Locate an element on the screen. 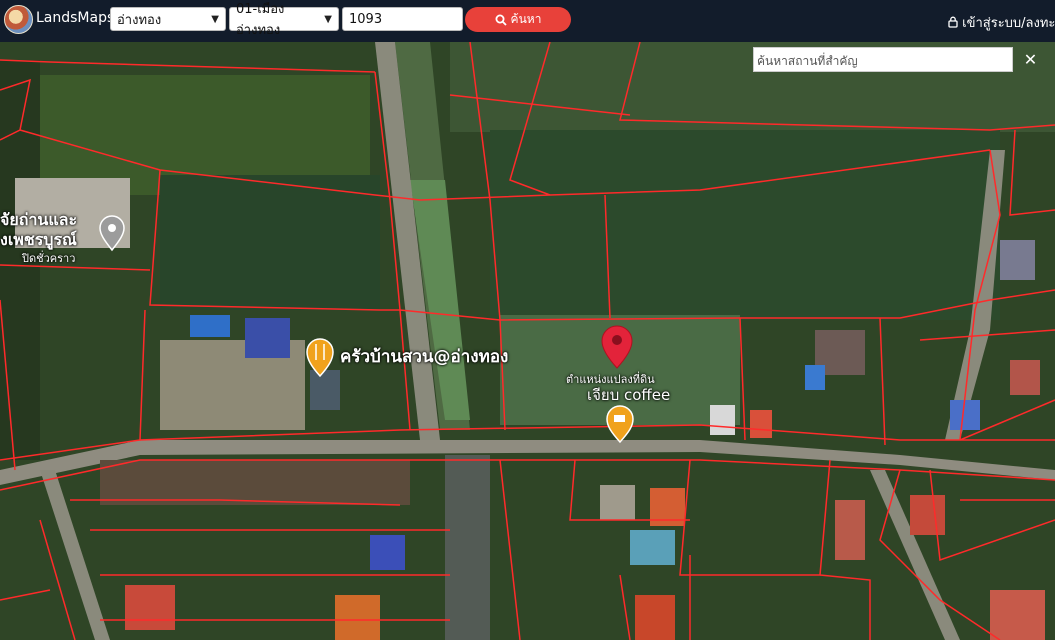  restaurant-label: ครัวบ้านสวน@อ่างทอง is located at coordinates (424, 356).